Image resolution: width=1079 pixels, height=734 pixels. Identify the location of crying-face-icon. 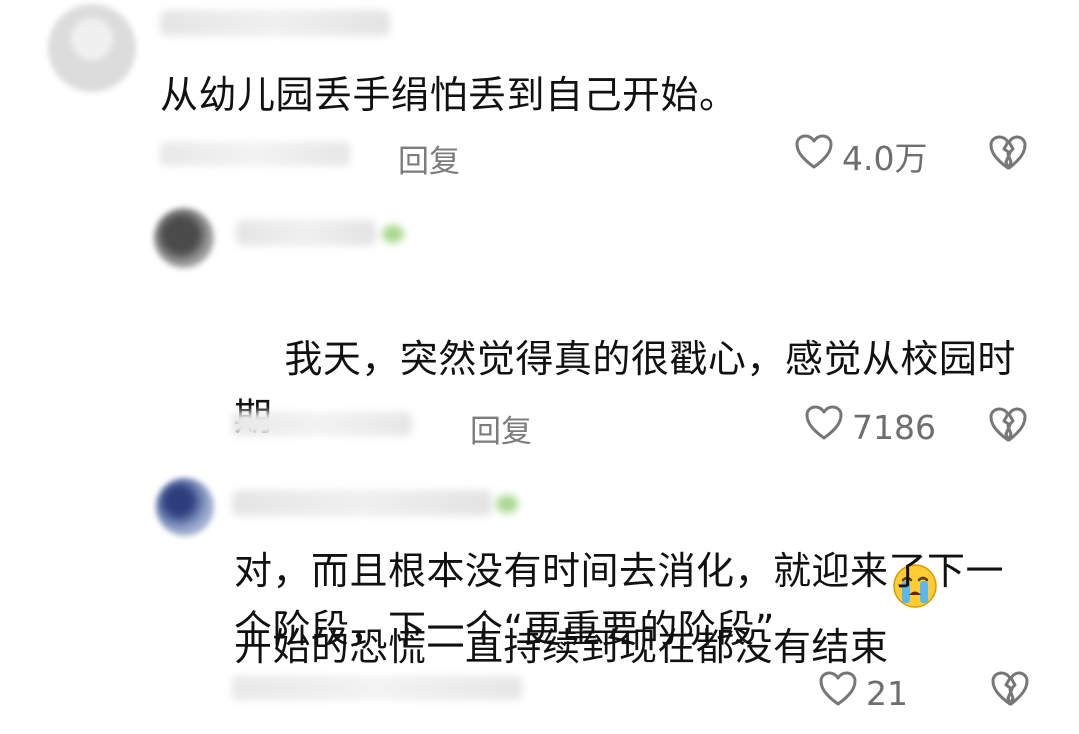
(915, 527).